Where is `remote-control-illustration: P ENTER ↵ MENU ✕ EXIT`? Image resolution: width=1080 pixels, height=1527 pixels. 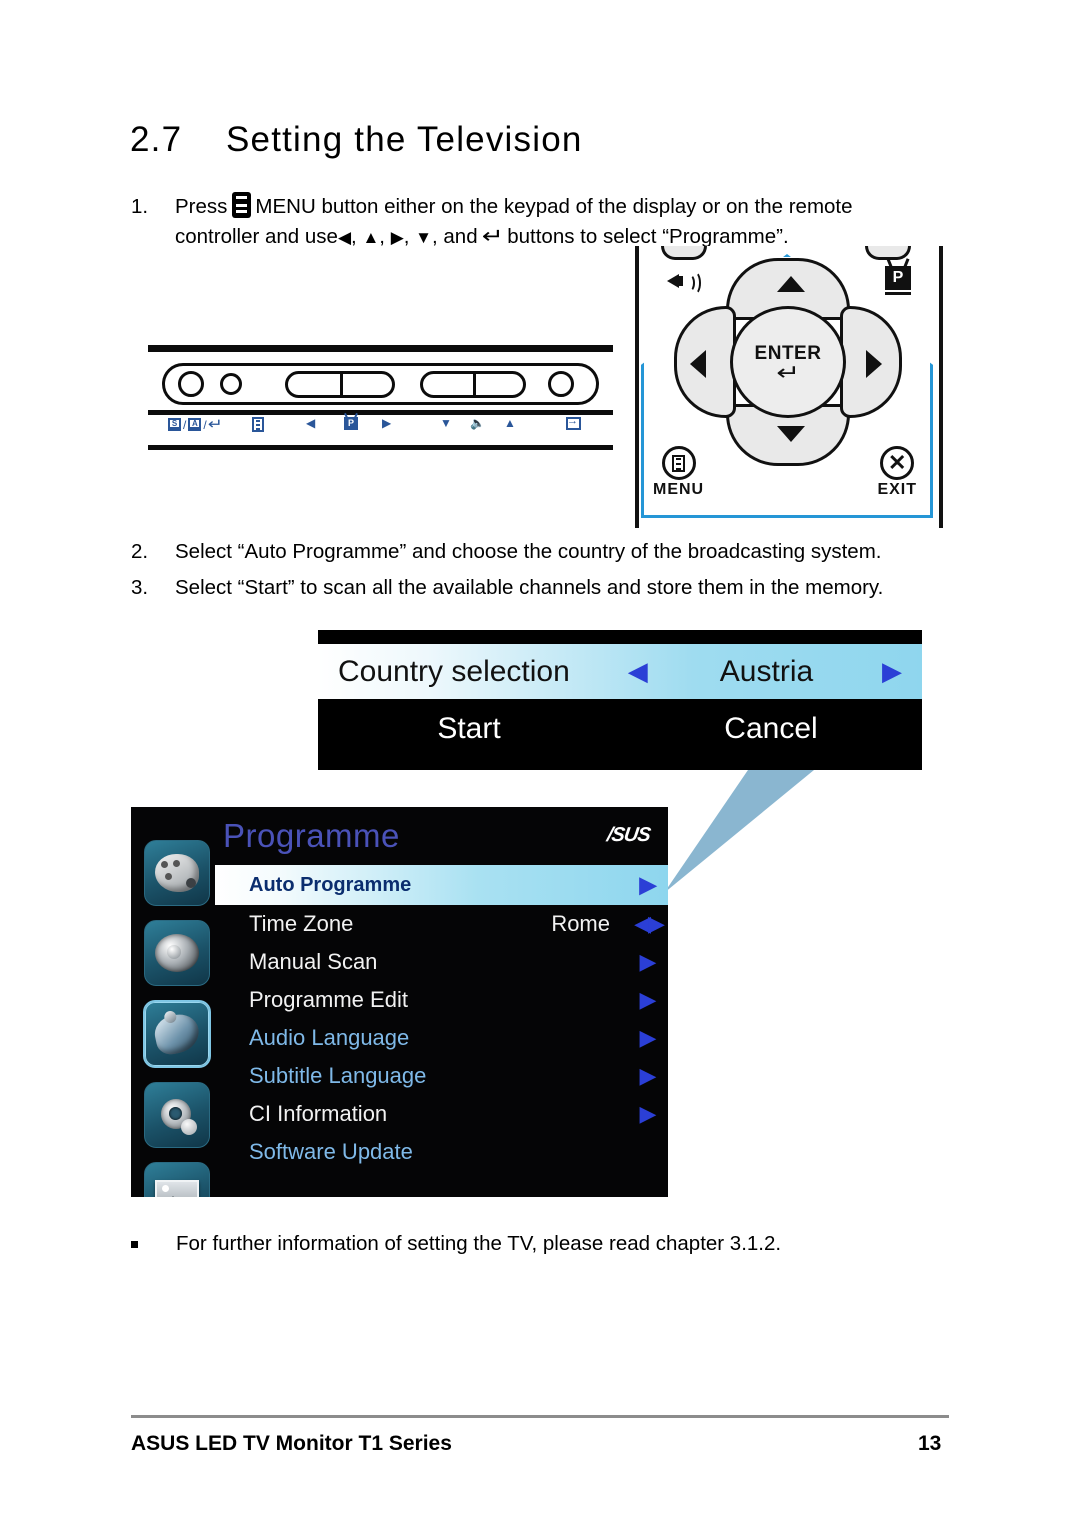
remote-control-illustration: P ENTER ↵ MENU ✕ EXIT is located at coordinates (782, 387).